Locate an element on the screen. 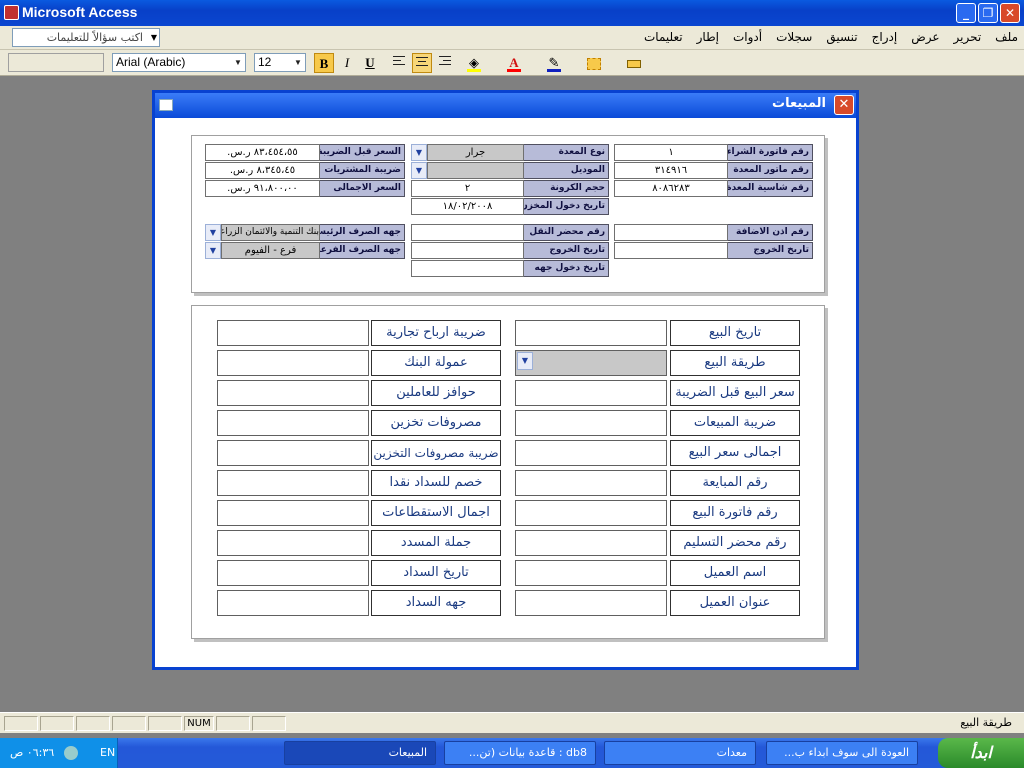 The width and height of the screenshot is (1024, 768). align-right-button is located at coordinates (445, 63).